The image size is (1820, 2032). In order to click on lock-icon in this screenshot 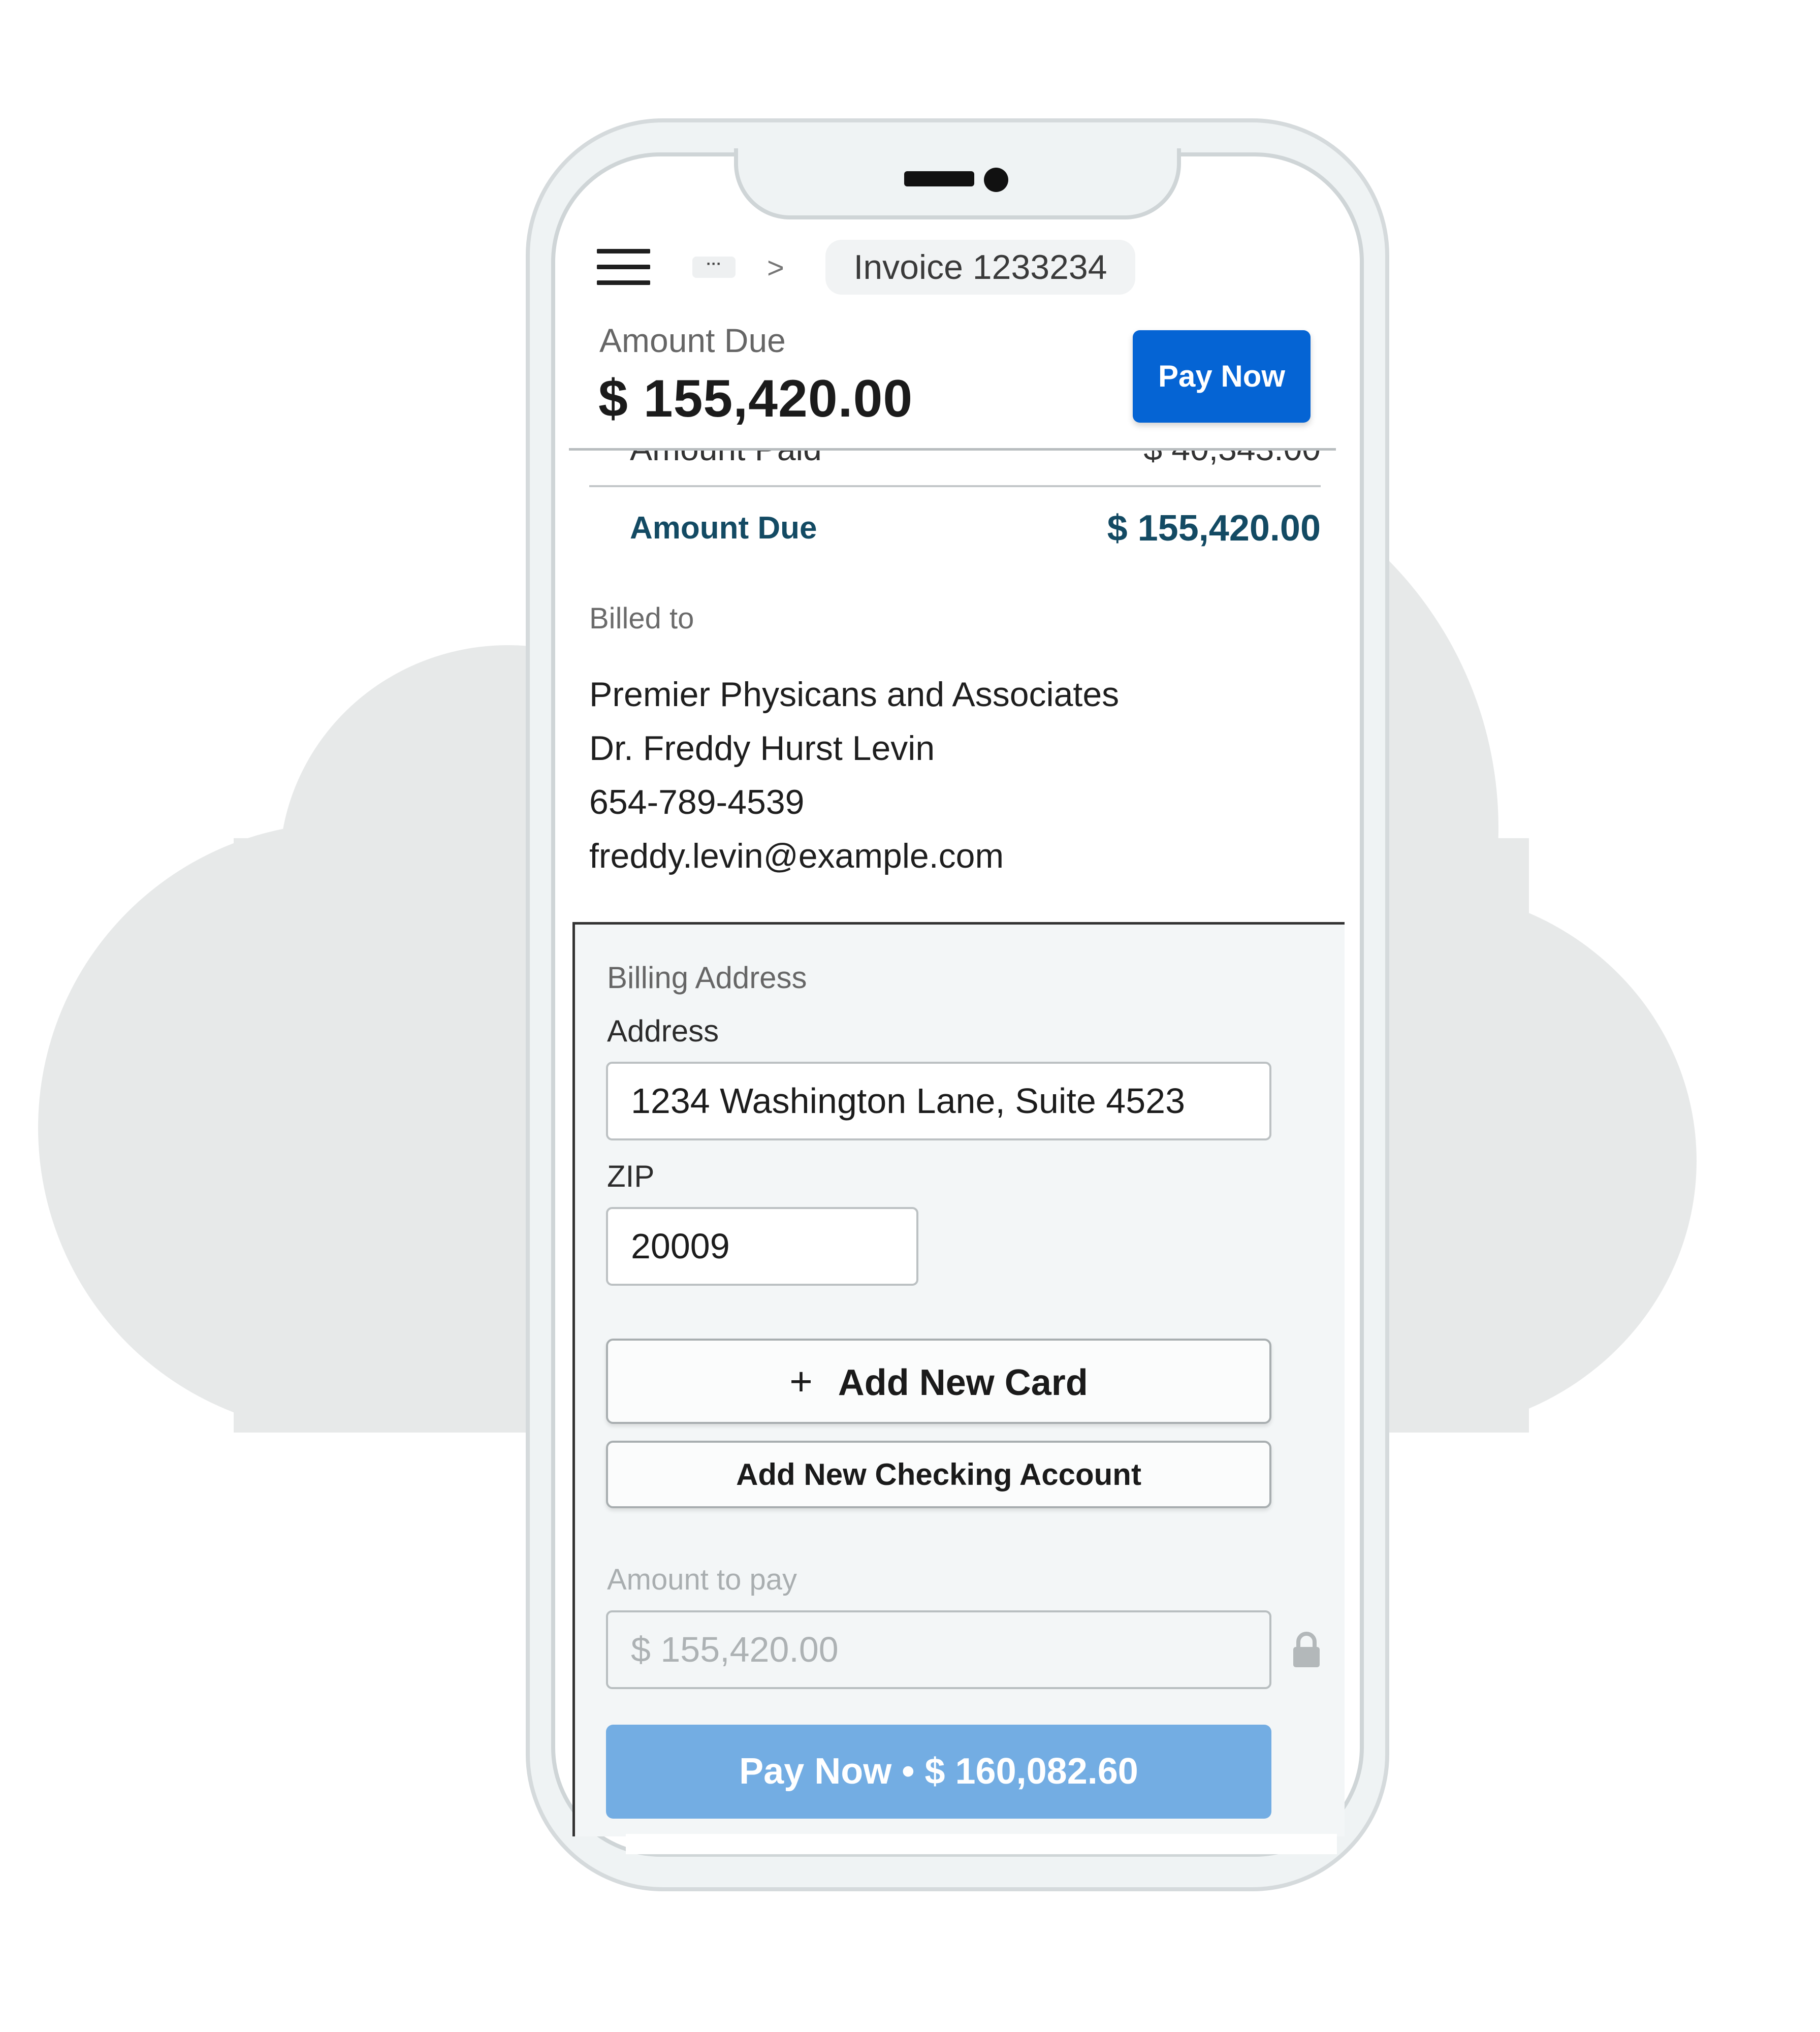, I will do `click(1306, 1650)`.